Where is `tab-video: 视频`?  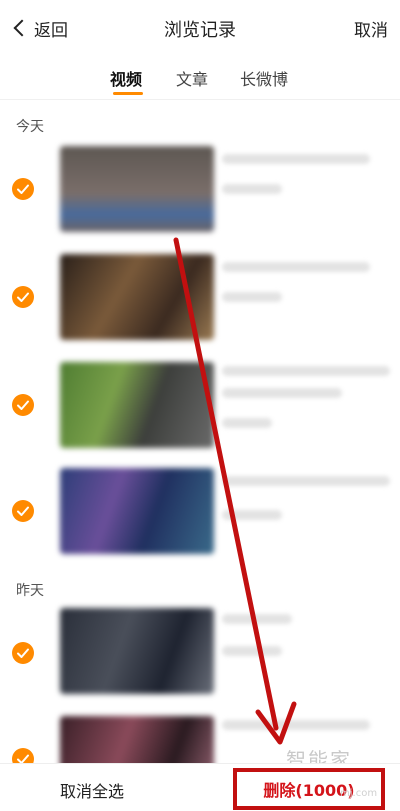 tab-video: 视频 is located at coordinates (126, 78).